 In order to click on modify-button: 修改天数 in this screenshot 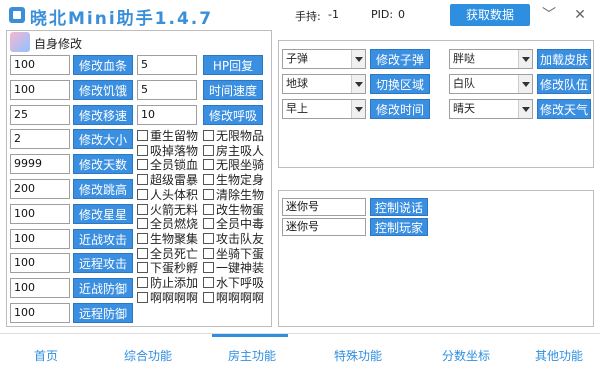, I will do `click(103, 164)`.